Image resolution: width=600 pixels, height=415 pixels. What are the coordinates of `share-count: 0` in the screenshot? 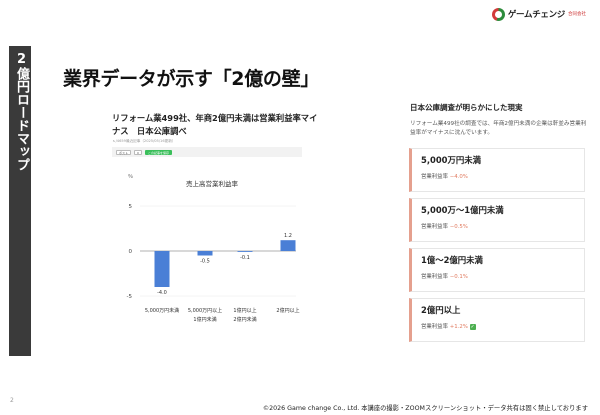 It's located at (138, 152).